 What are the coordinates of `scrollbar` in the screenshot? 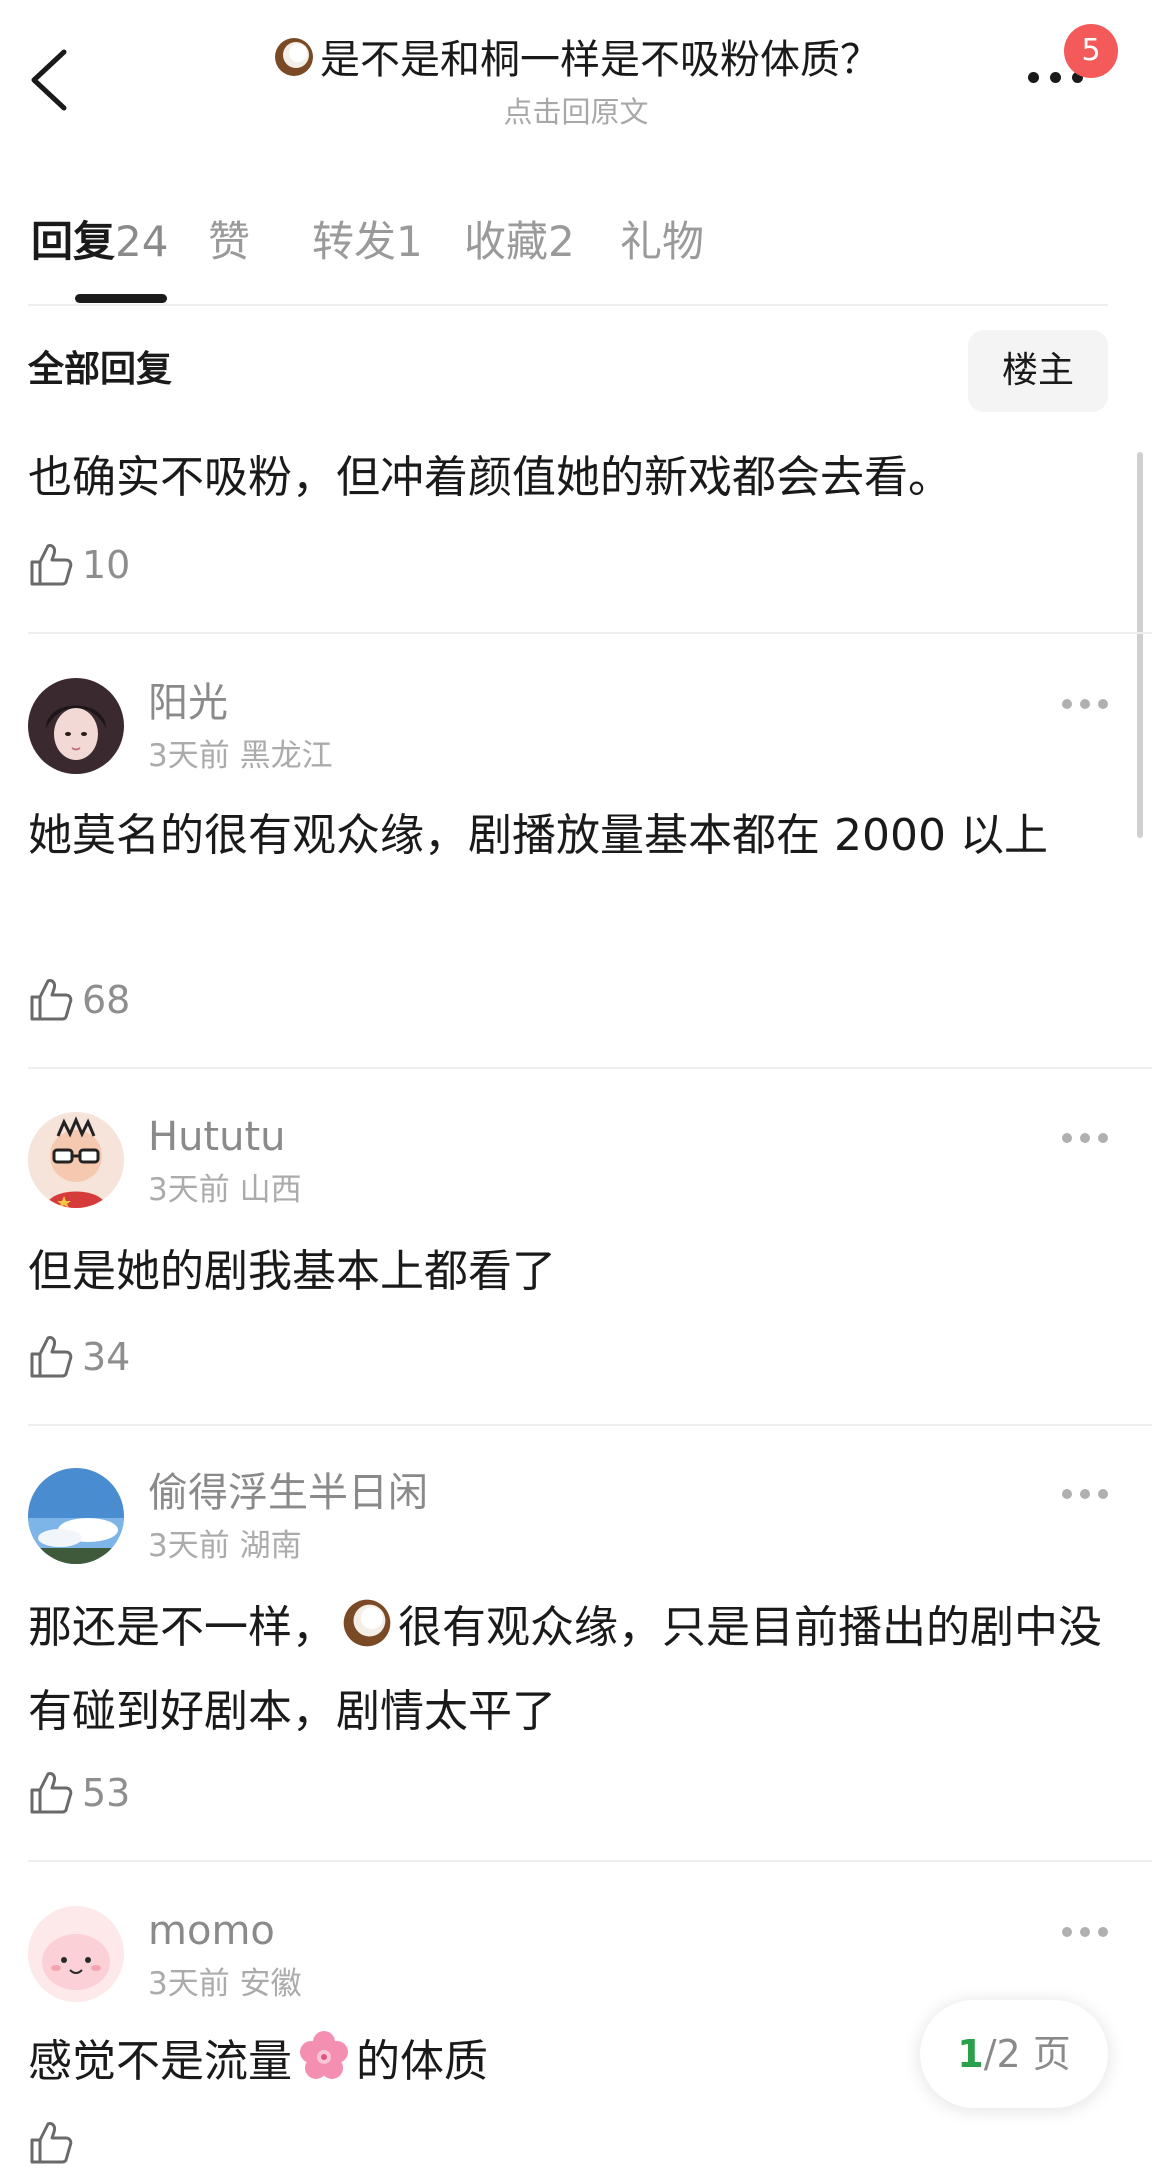 It's located at (1140, 645).